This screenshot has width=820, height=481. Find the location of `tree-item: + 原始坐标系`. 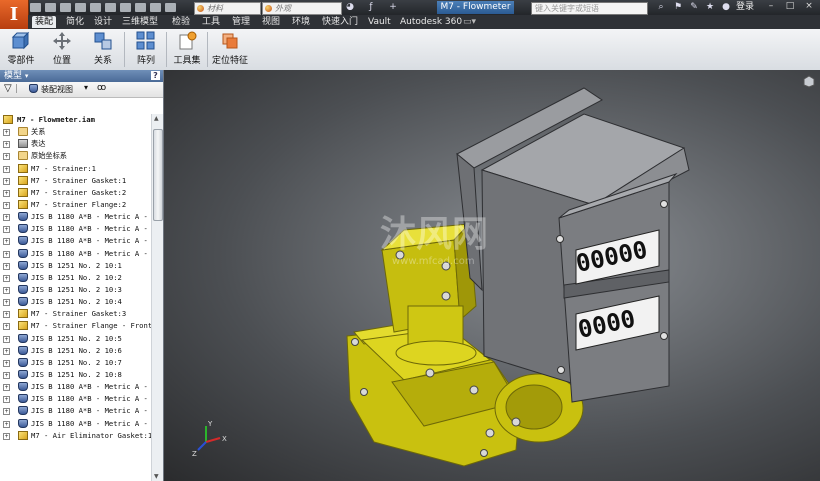

tree-item: + 原始坐标系 is located at coordinates (75, 156).